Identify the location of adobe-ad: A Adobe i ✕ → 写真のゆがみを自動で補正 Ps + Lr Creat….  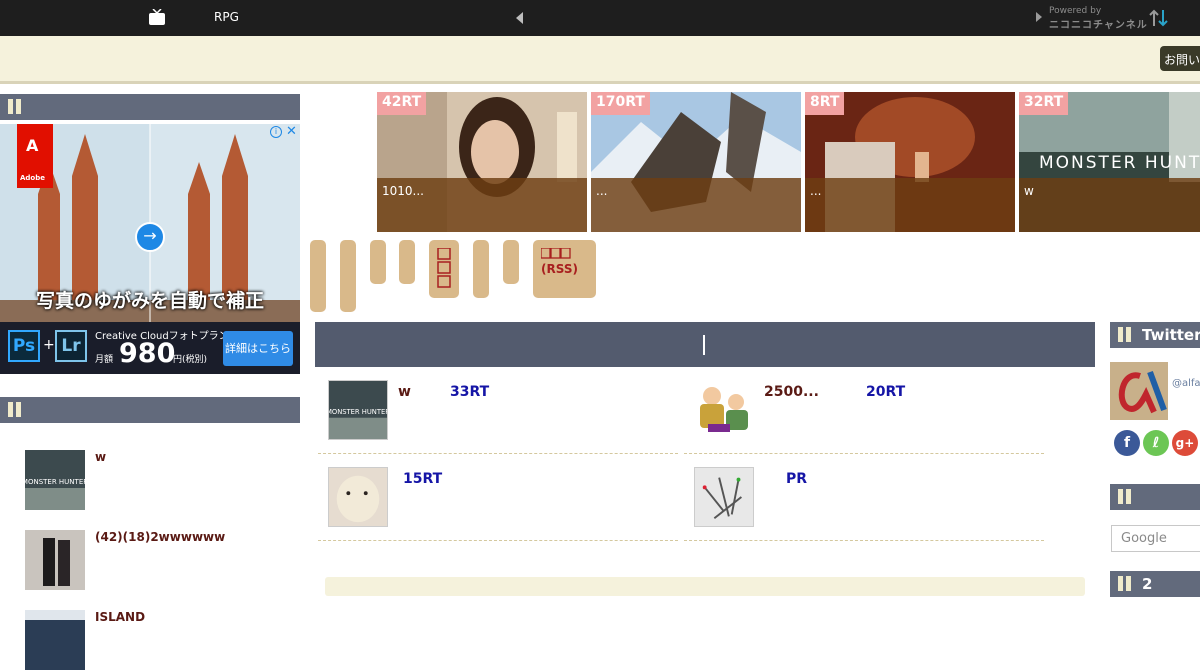
(150, 249).